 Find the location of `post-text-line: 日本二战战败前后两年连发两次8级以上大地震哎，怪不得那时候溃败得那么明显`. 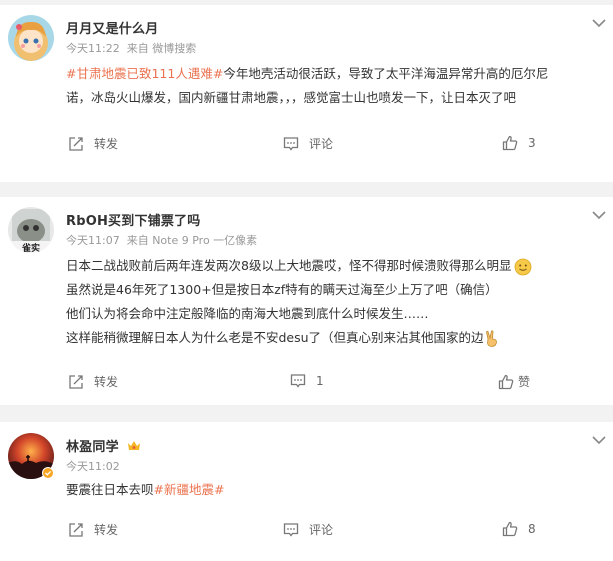

post-text-line: 日本二战战败前后两年连发两次8级以上大地震哎，怪不得那时候溃败得那么明显 is located at coordinates (289, 265).